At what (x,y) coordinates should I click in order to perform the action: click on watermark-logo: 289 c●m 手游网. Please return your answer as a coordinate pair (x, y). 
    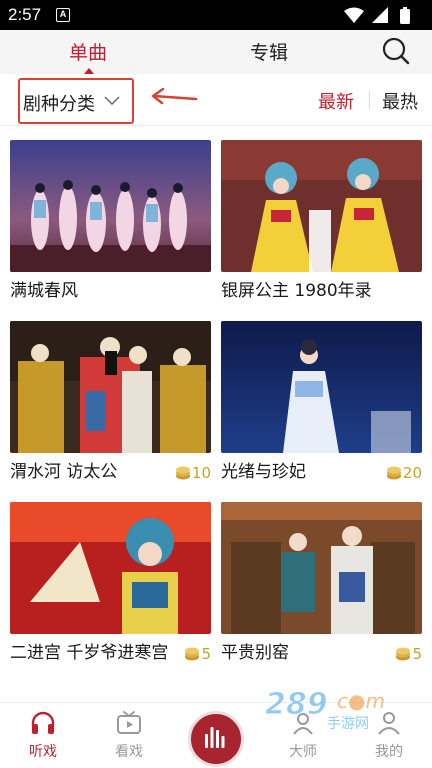
    Looking at the image, I should click on (325, 710).